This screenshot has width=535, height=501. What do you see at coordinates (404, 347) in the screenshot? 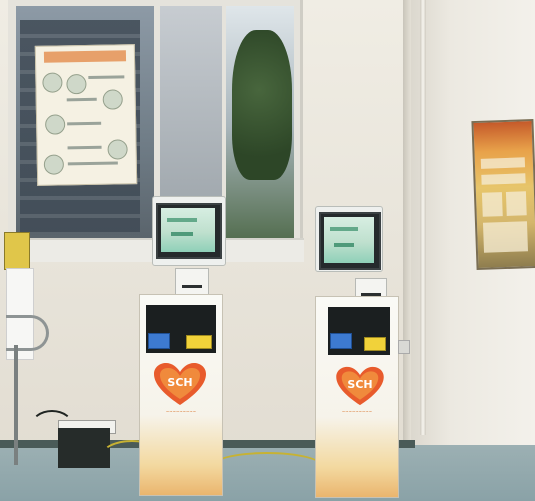
I see `side-hook` at bounding box center [404, 347].